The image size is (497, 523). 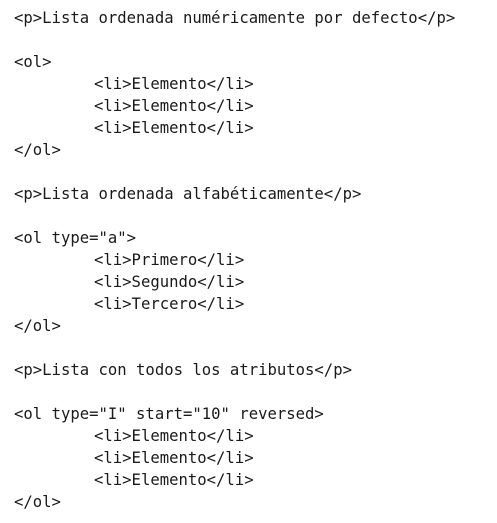 What do you see at coordinates (75, 238) in the screenshot?
I see `code-line: <ol type="a">` at bounding box center [75, 238].